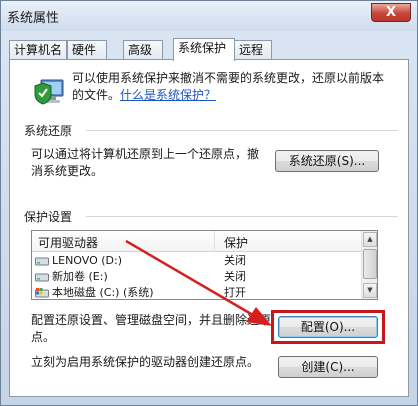  What do you see at coordinates (87, 50) in the screenshot?
I see `tab-hardware: 硬件` at bounding box center [87, 50].